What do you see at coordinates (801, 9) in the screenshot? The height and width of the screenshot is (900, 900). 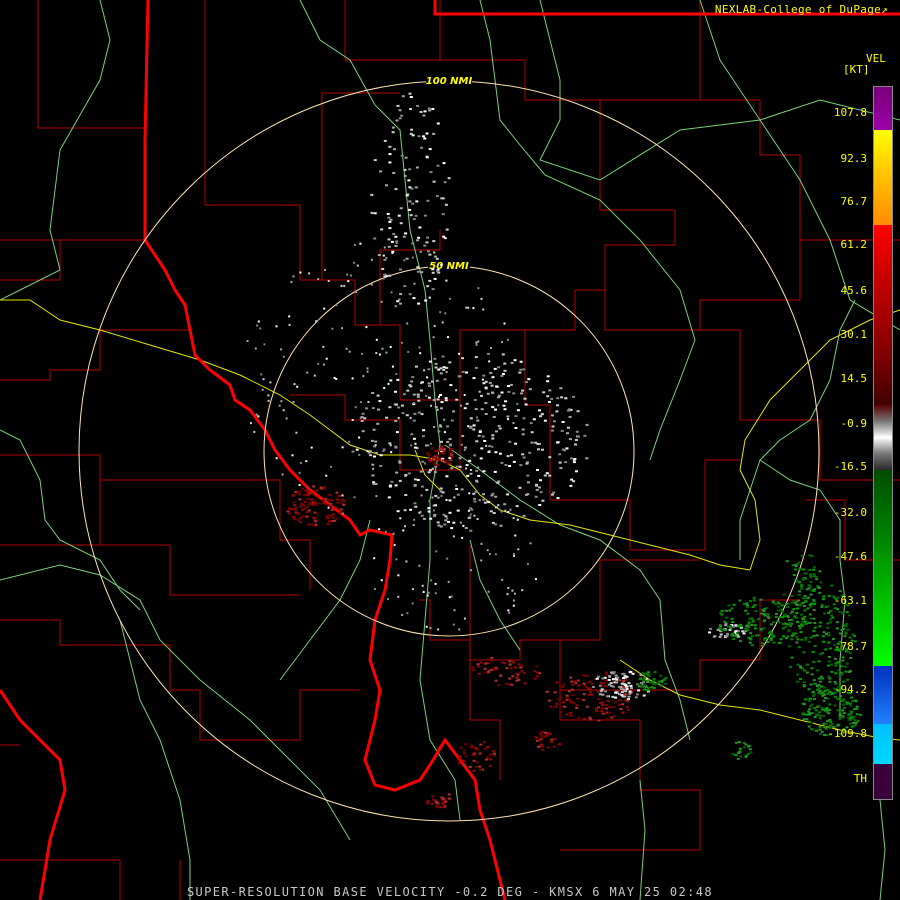 I see `credit-label: NEXLAB-College of DuPage↗` at bounding box center [801, 9].